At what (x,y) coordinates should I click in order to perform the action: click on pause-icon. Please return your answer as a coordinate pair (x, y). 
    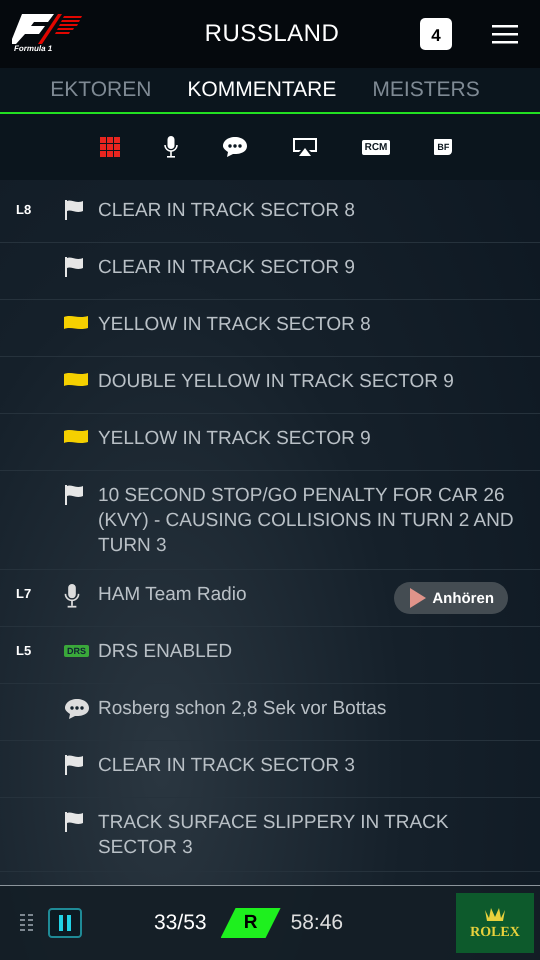
    Looking at the image, I should click on (65, 923).